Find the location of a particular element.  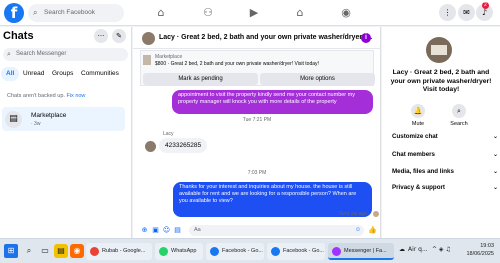

mute-button: 🔔 Mute is located at coordinates (418, 115).